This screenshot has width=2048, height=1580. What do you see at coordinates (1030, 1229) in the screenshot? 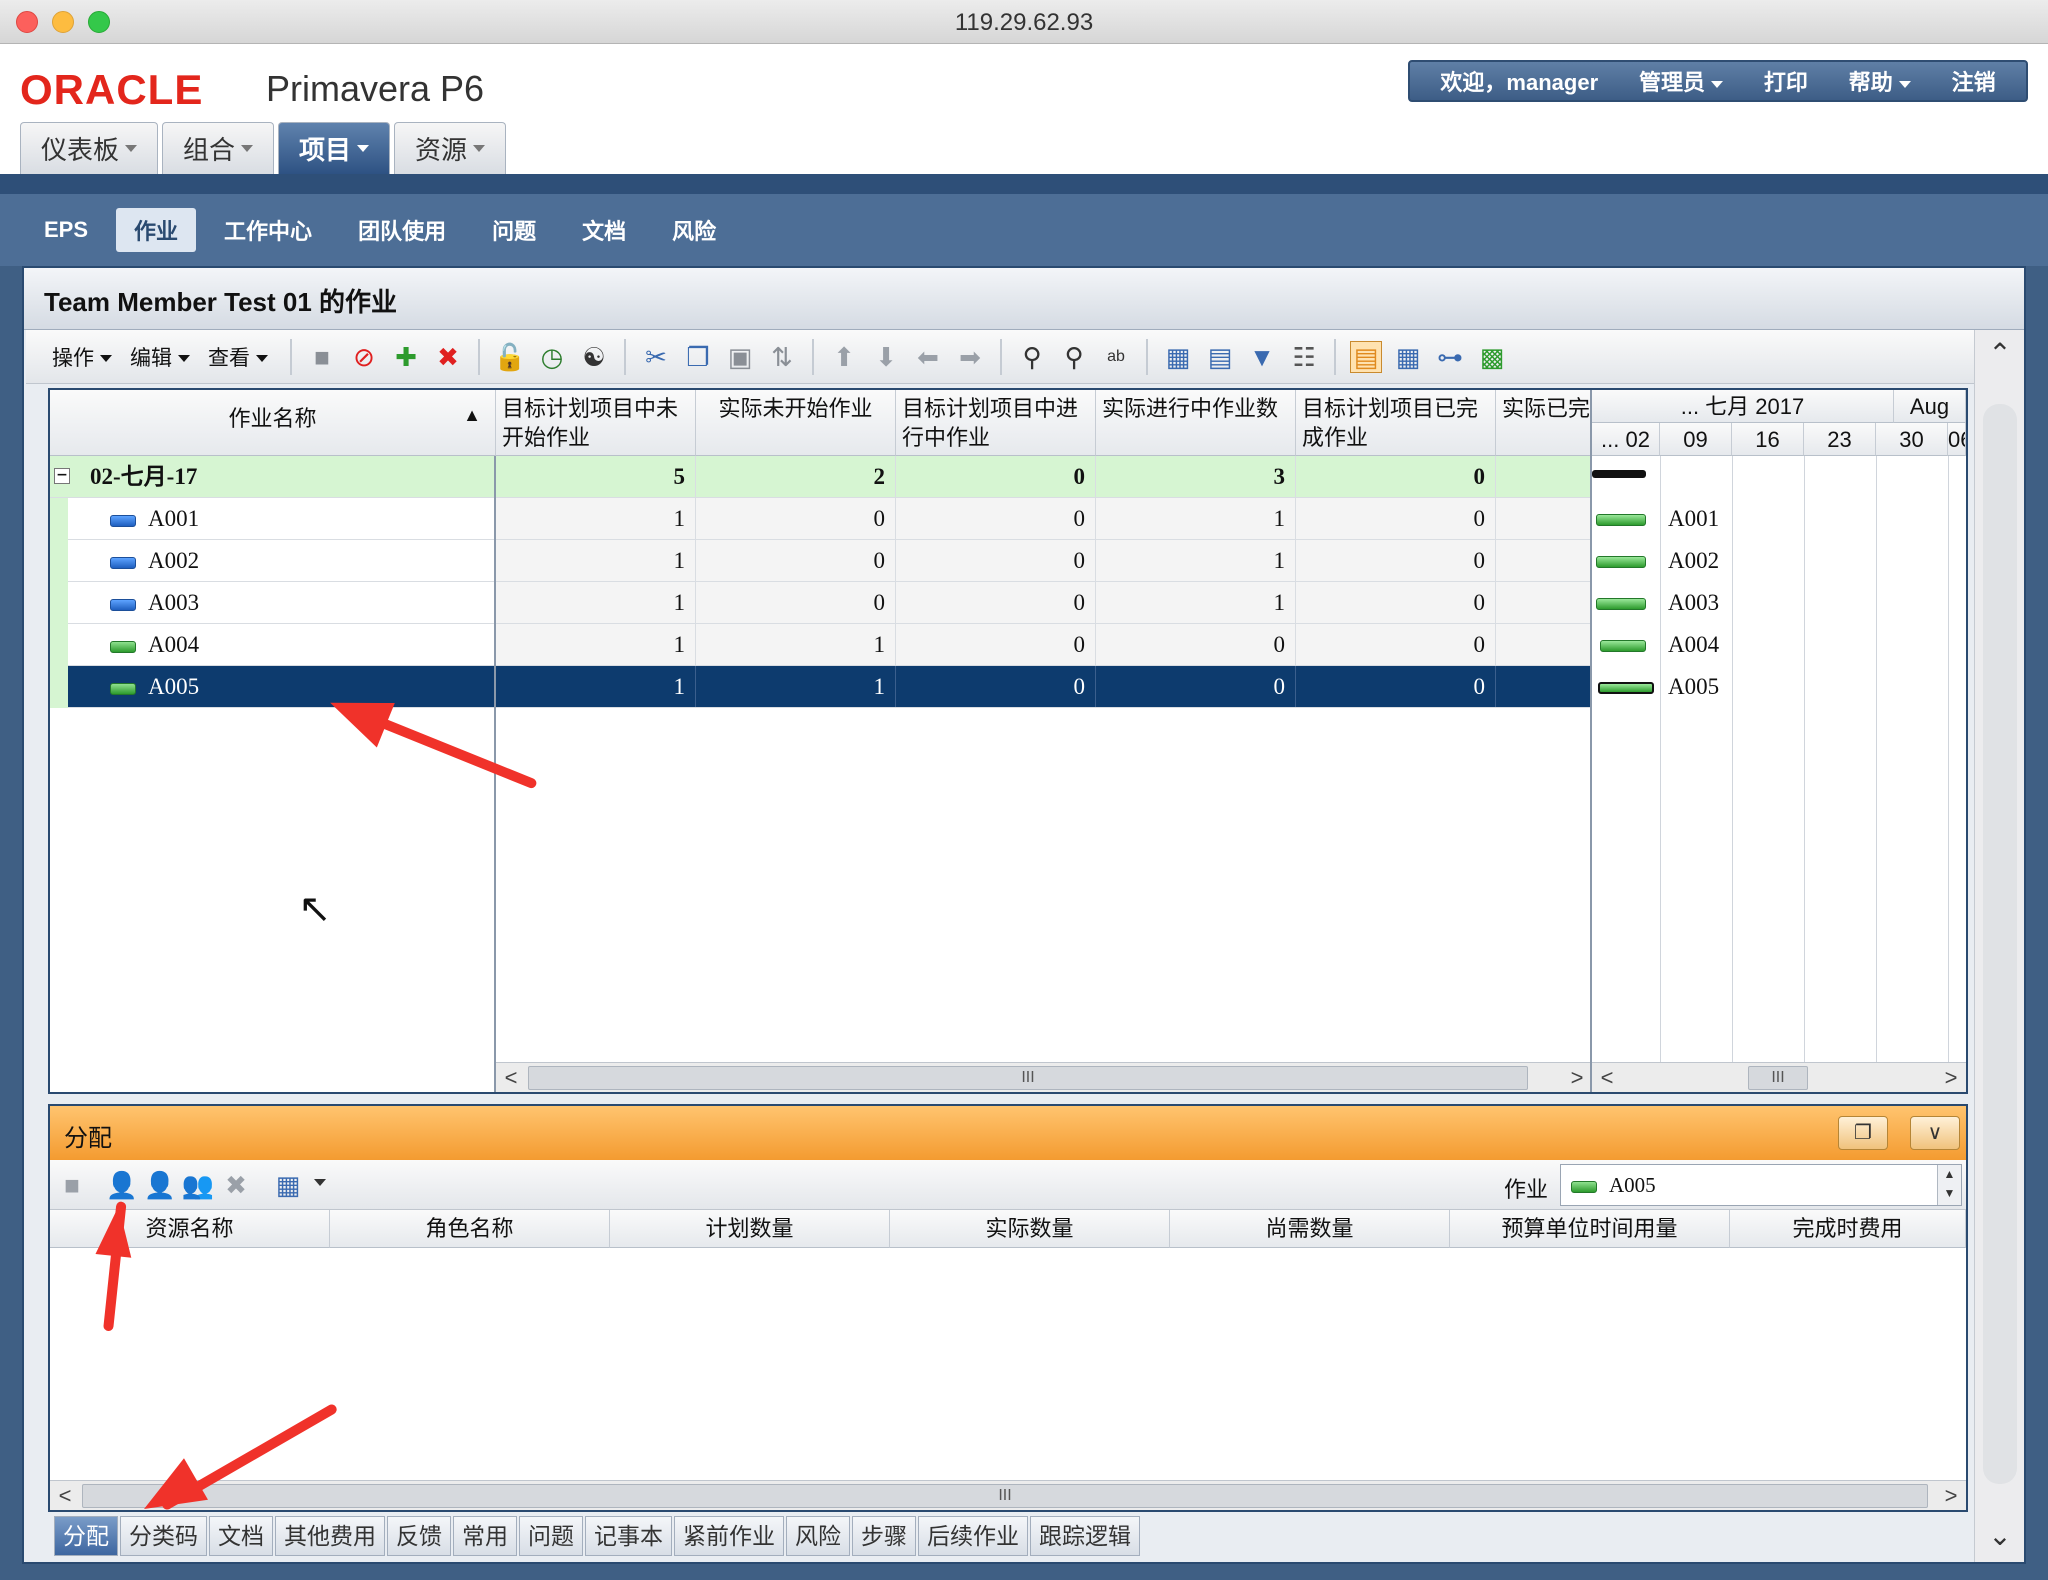
I see `column-header-actual-units: 实际数量` at bounding box center [1030, 1229].